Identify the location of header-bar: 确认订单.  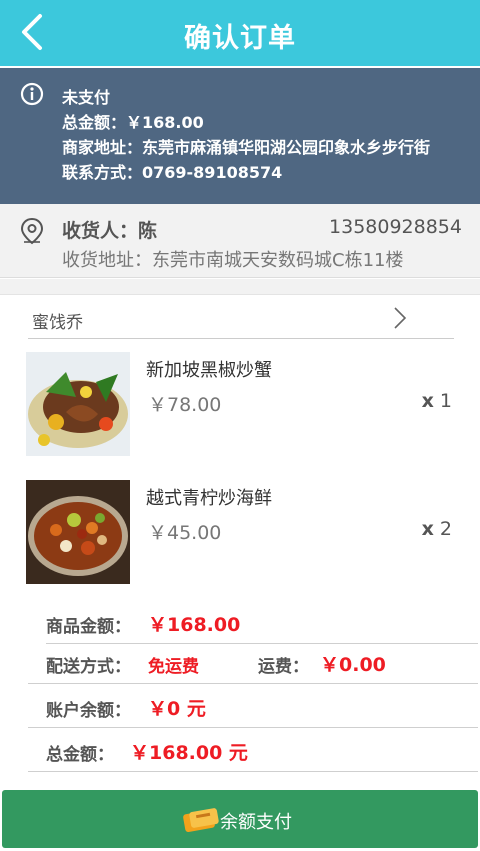
(240, 33).